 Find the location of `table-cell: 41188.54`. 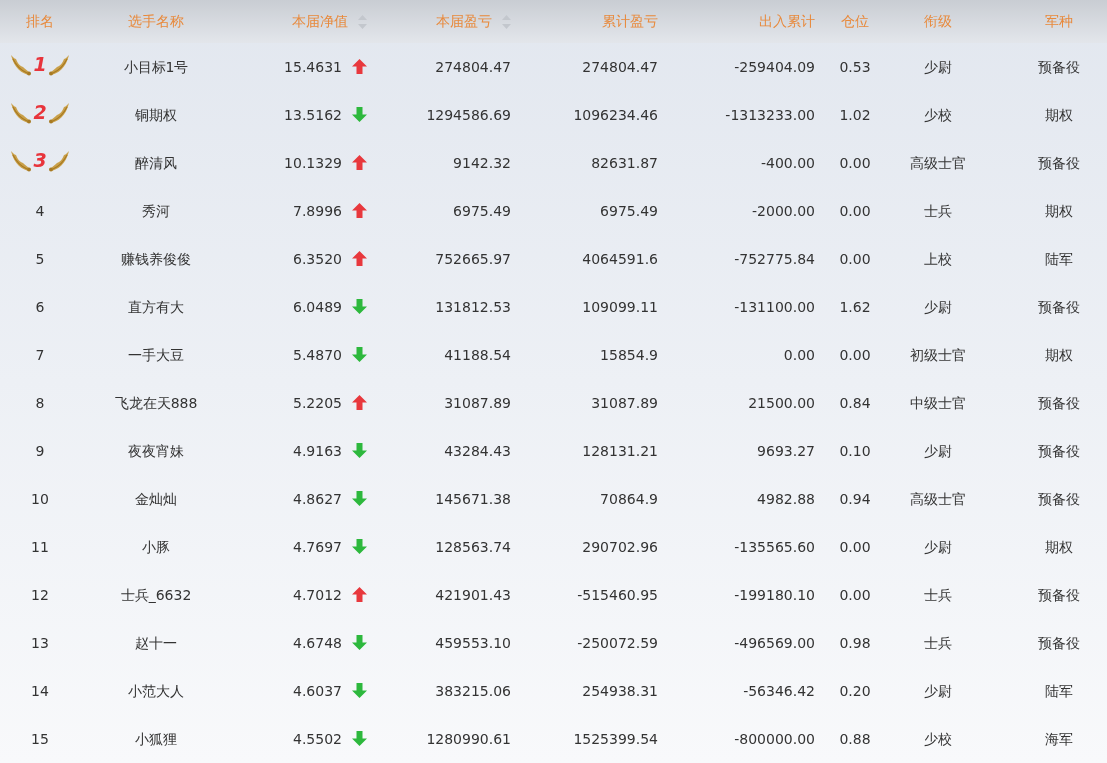

table-cell: 41188.54 is located at coordinates (477, 354).